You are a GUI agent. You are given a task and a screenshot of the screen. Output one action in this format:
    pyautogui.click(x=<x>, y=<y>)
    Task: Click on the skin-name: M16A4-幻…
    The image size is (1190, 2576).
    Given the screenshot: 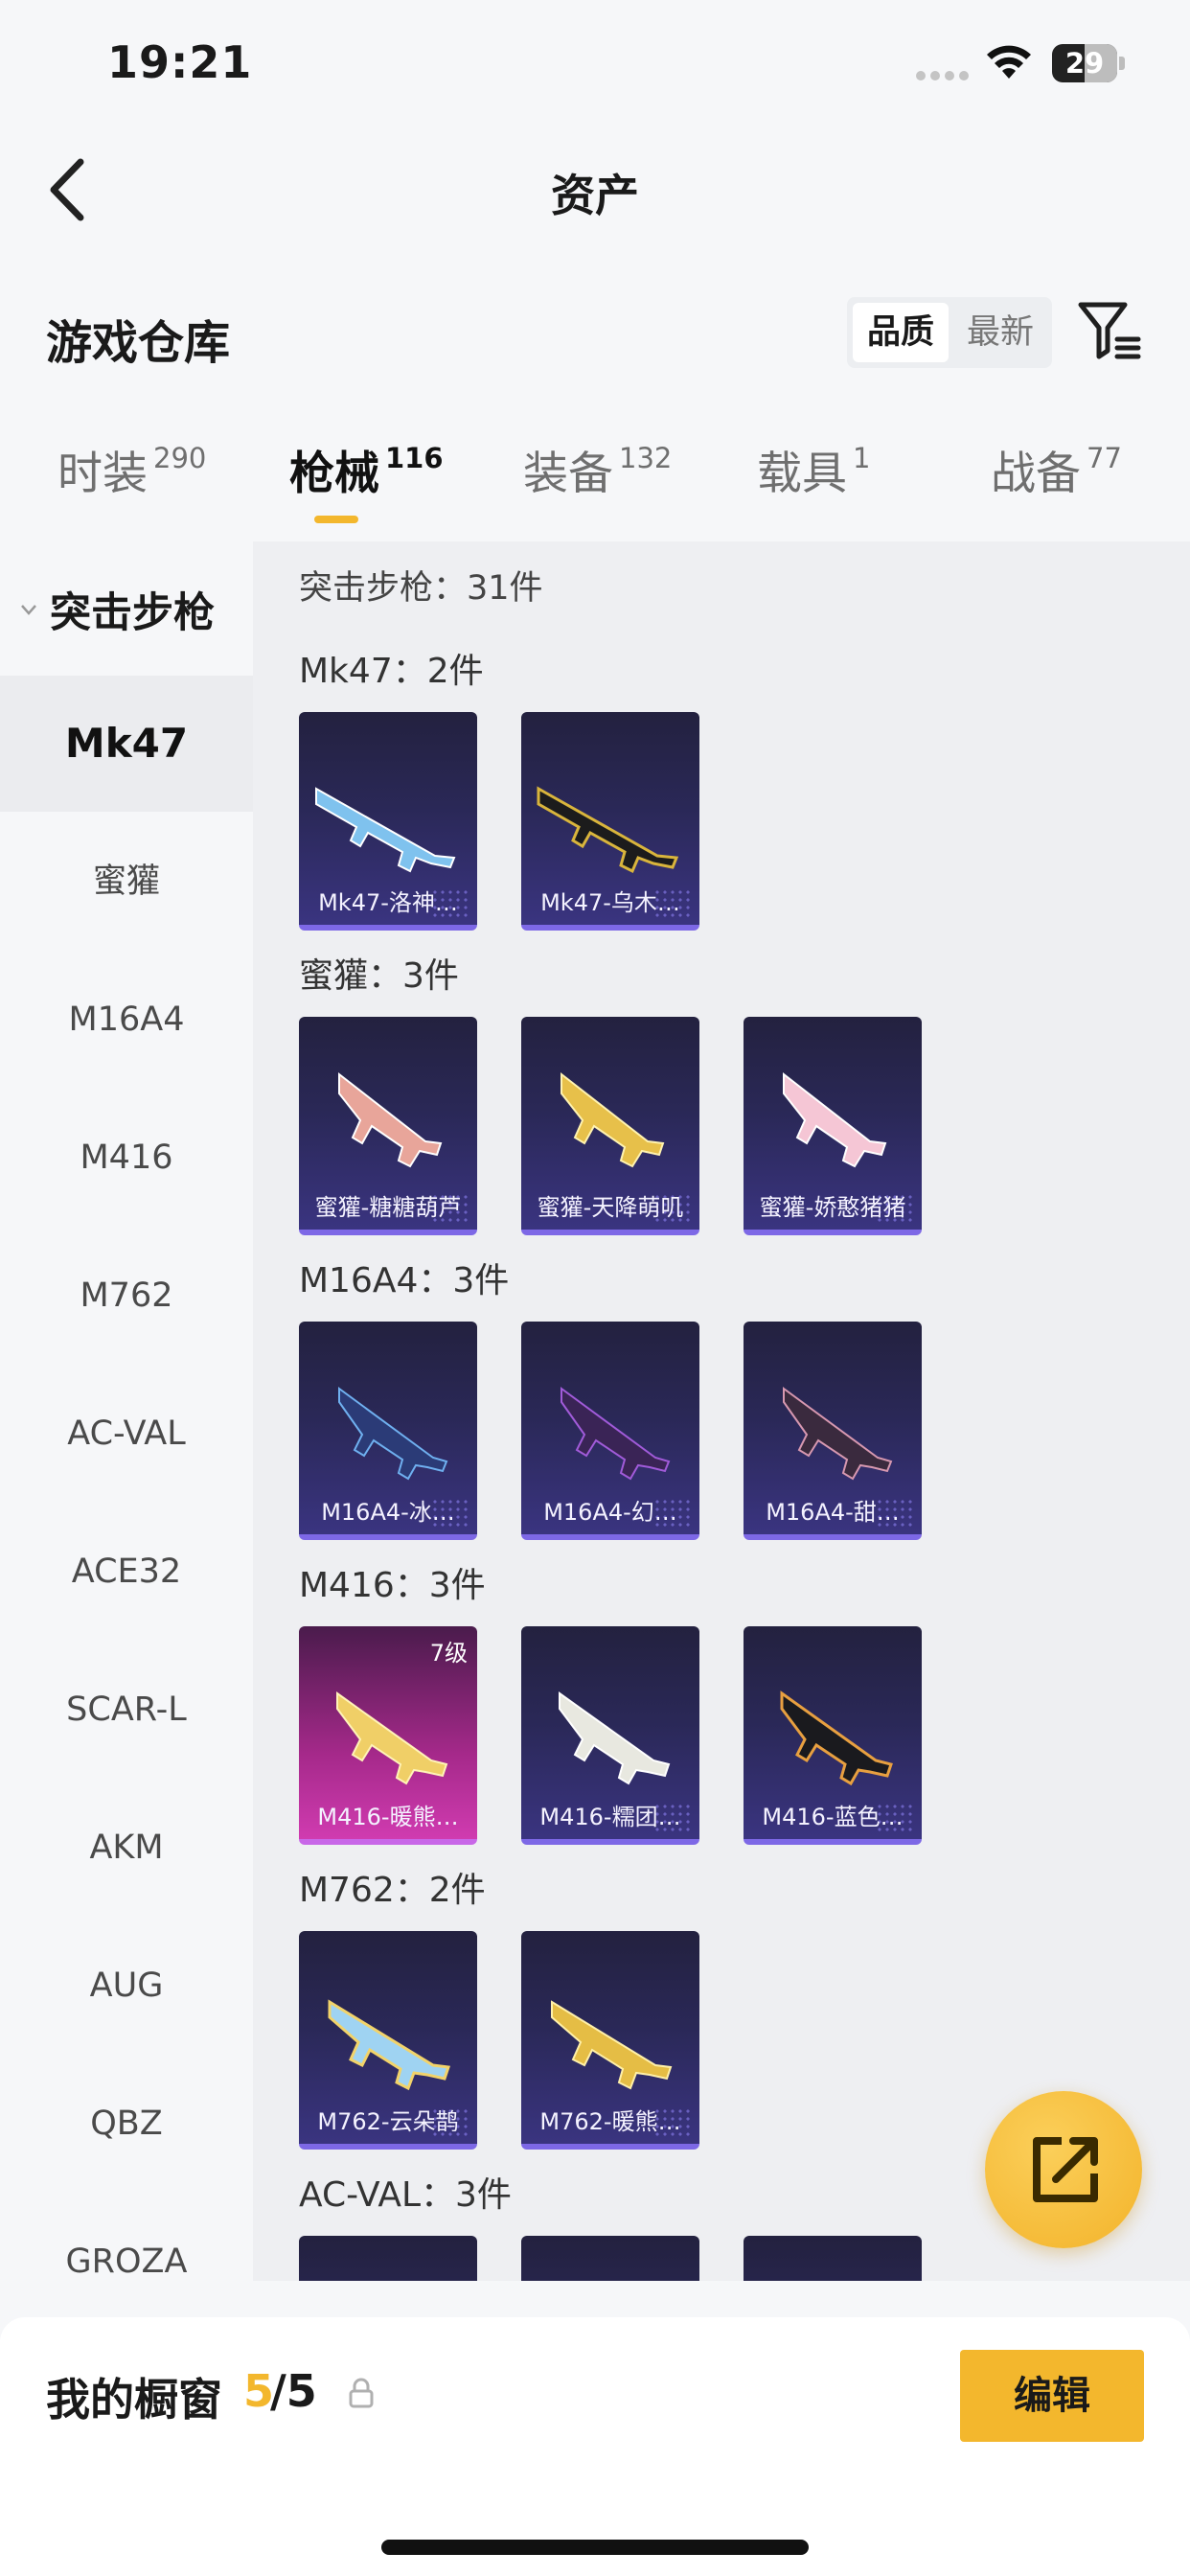 What is the action you would take?
    pyautogui.click(x=610, y=1512)
    